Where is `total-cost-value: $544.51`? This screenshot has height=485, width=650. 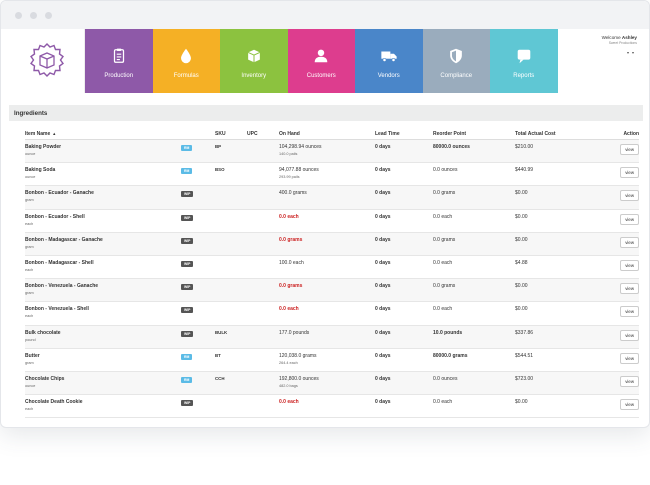 total-cost-value: $544.51 is located at coordinates (524, 355).